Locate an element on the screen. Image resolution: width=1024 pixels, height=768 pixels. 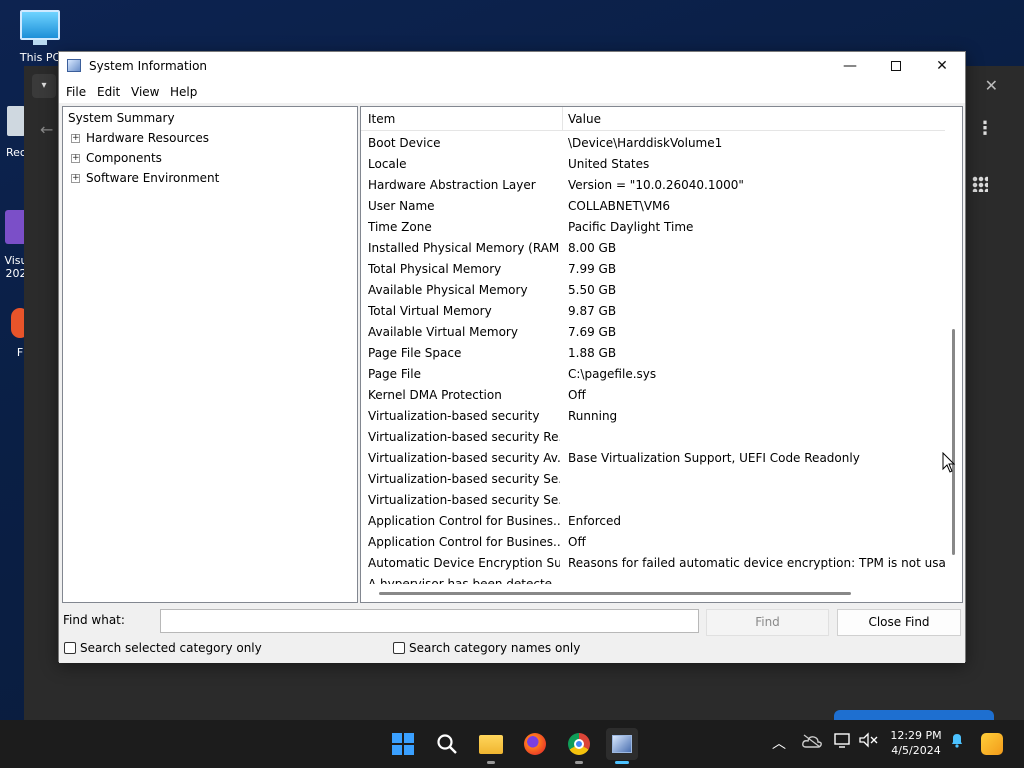
menu-help: Help is located at coordinates (183, 92).